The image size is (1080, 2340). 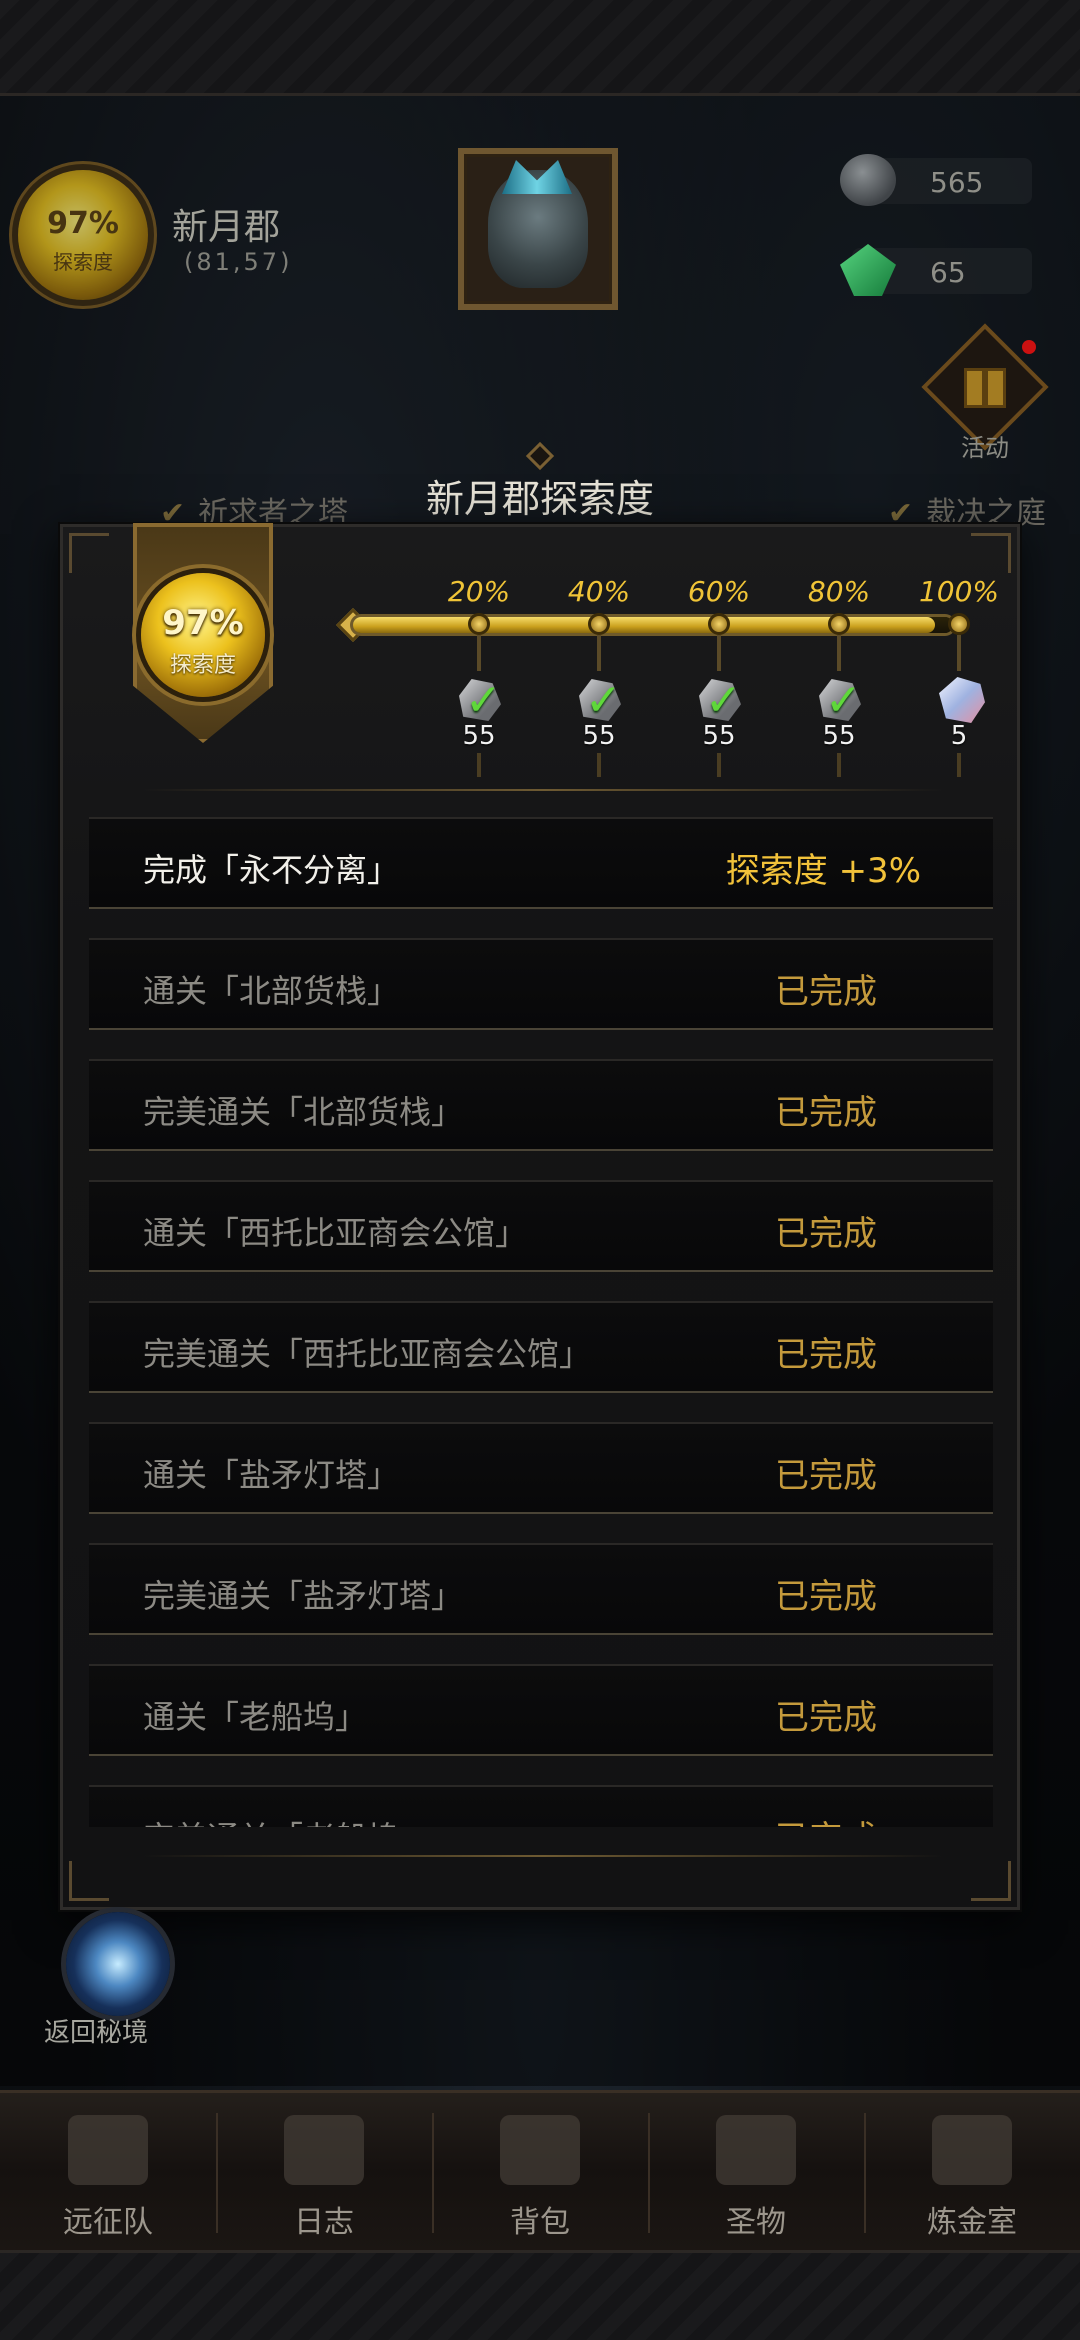 I want to click on exploration-progress-bar, so click(x=653, y=625).